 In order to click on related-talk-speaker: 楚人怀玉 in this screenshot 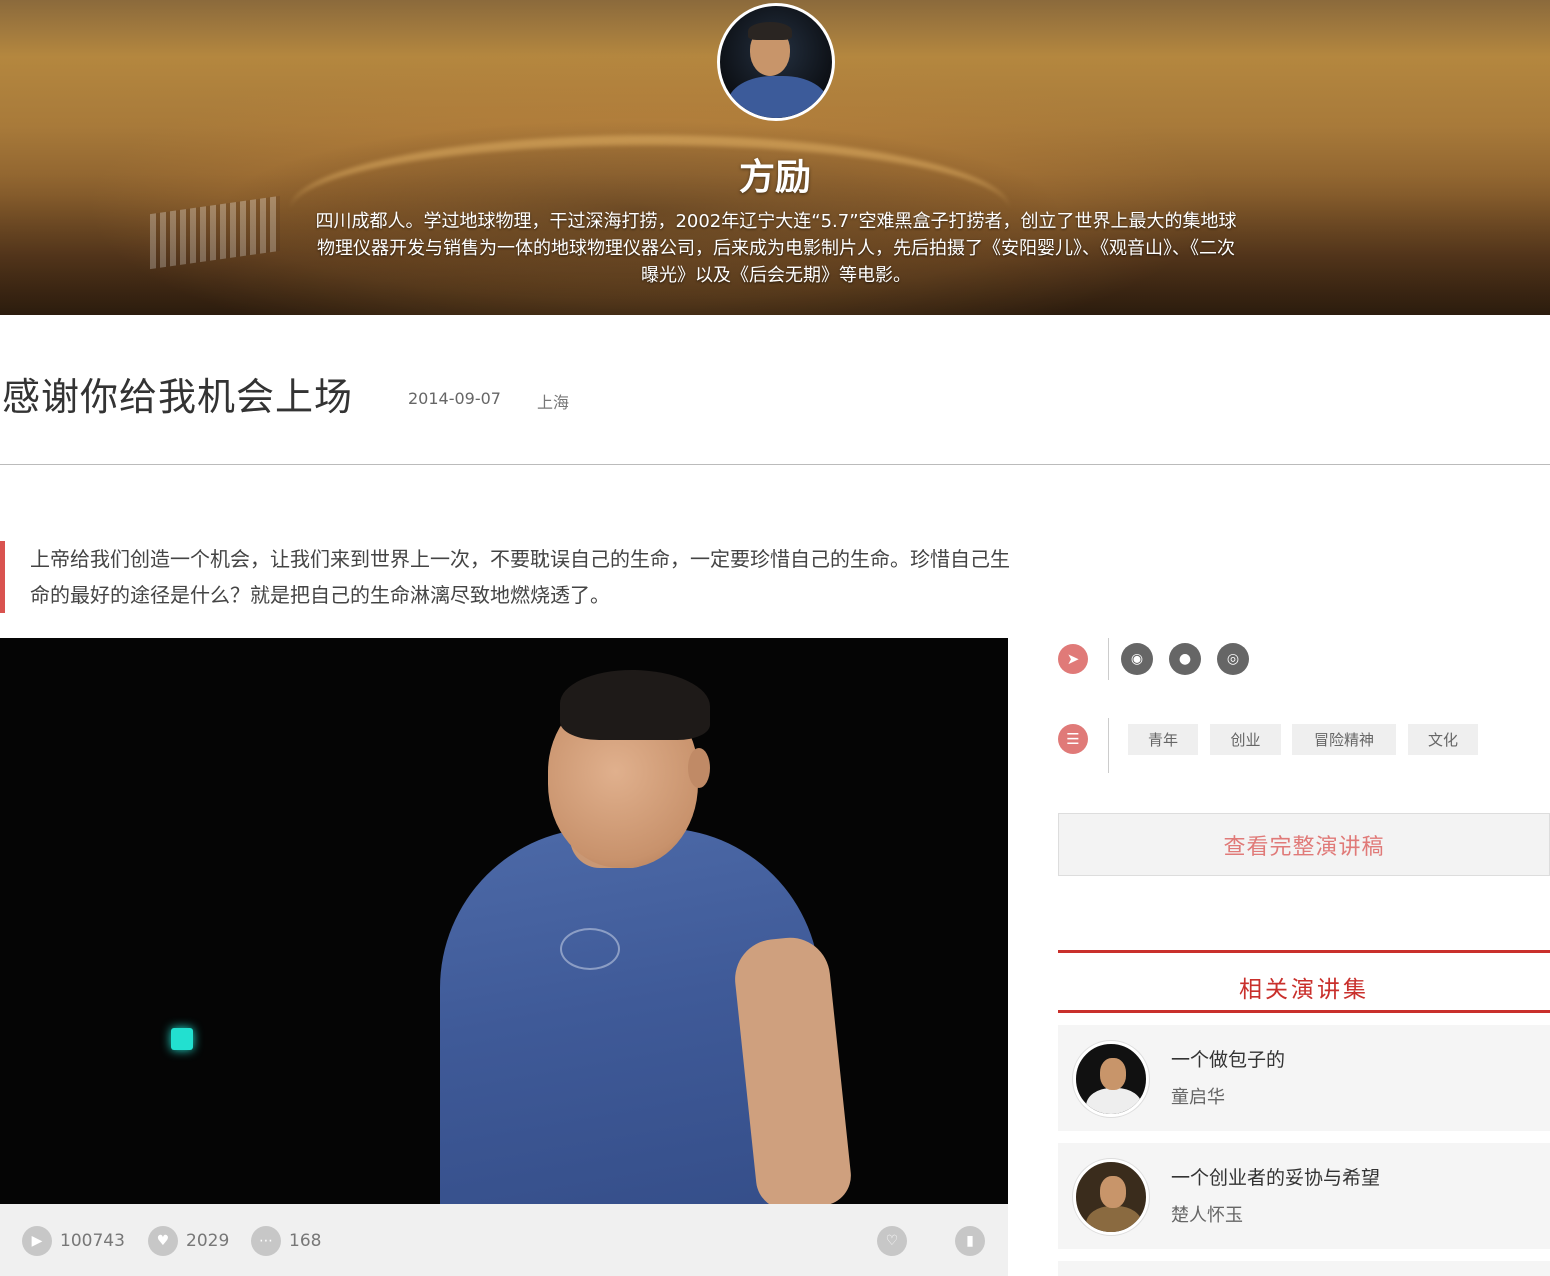, I will do `click(1207, 1215)`.